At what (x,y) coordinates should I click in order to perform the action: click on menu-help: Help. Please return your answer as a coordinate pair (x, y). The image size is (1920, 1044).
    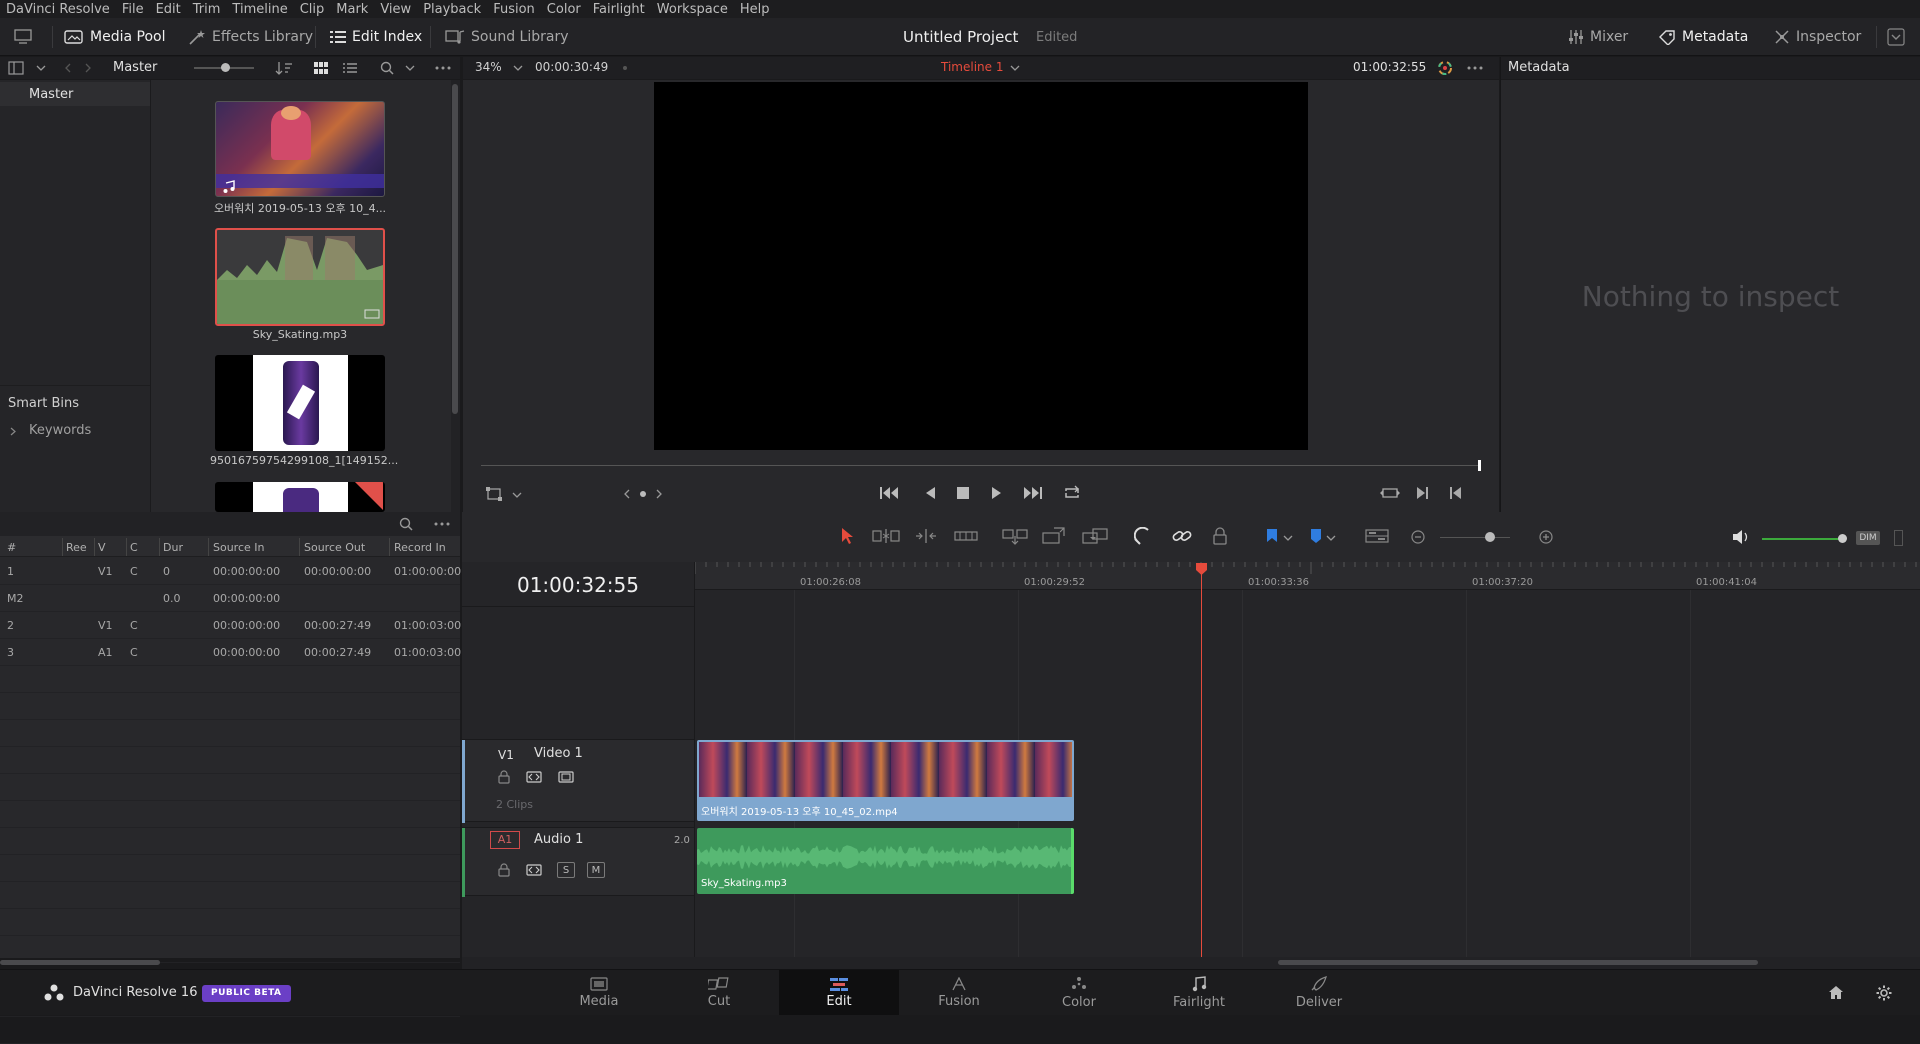
    Looking at the image, I should click on (755, 9).